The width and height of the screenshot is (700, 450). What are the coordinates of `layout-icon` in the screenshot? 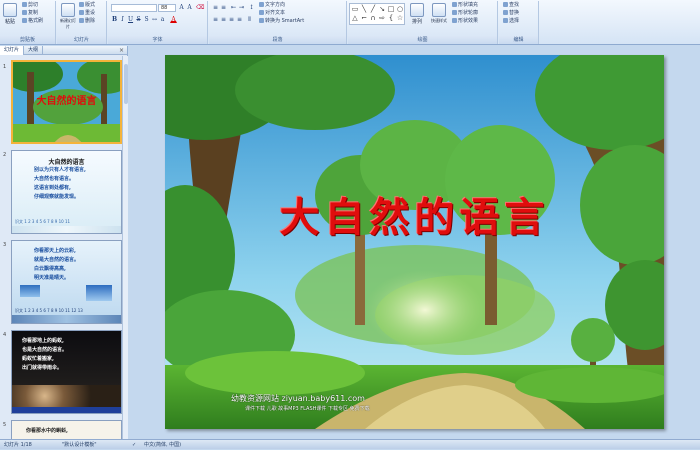 It's located at (81, 4).